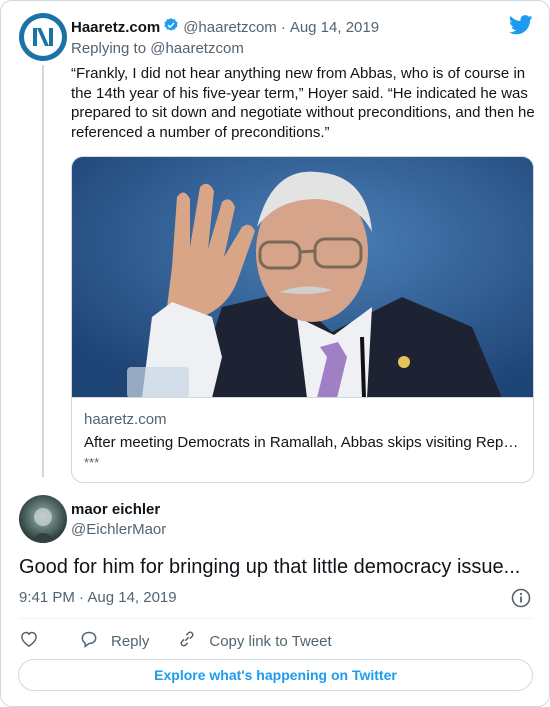 Image resolution: width=550 pixels, height=707 pixels. What do you see at coordinates (270, 641) in the screenshot?
I see `copy-link-label: Copy link to Tweet` at bounding box center [270, 641].